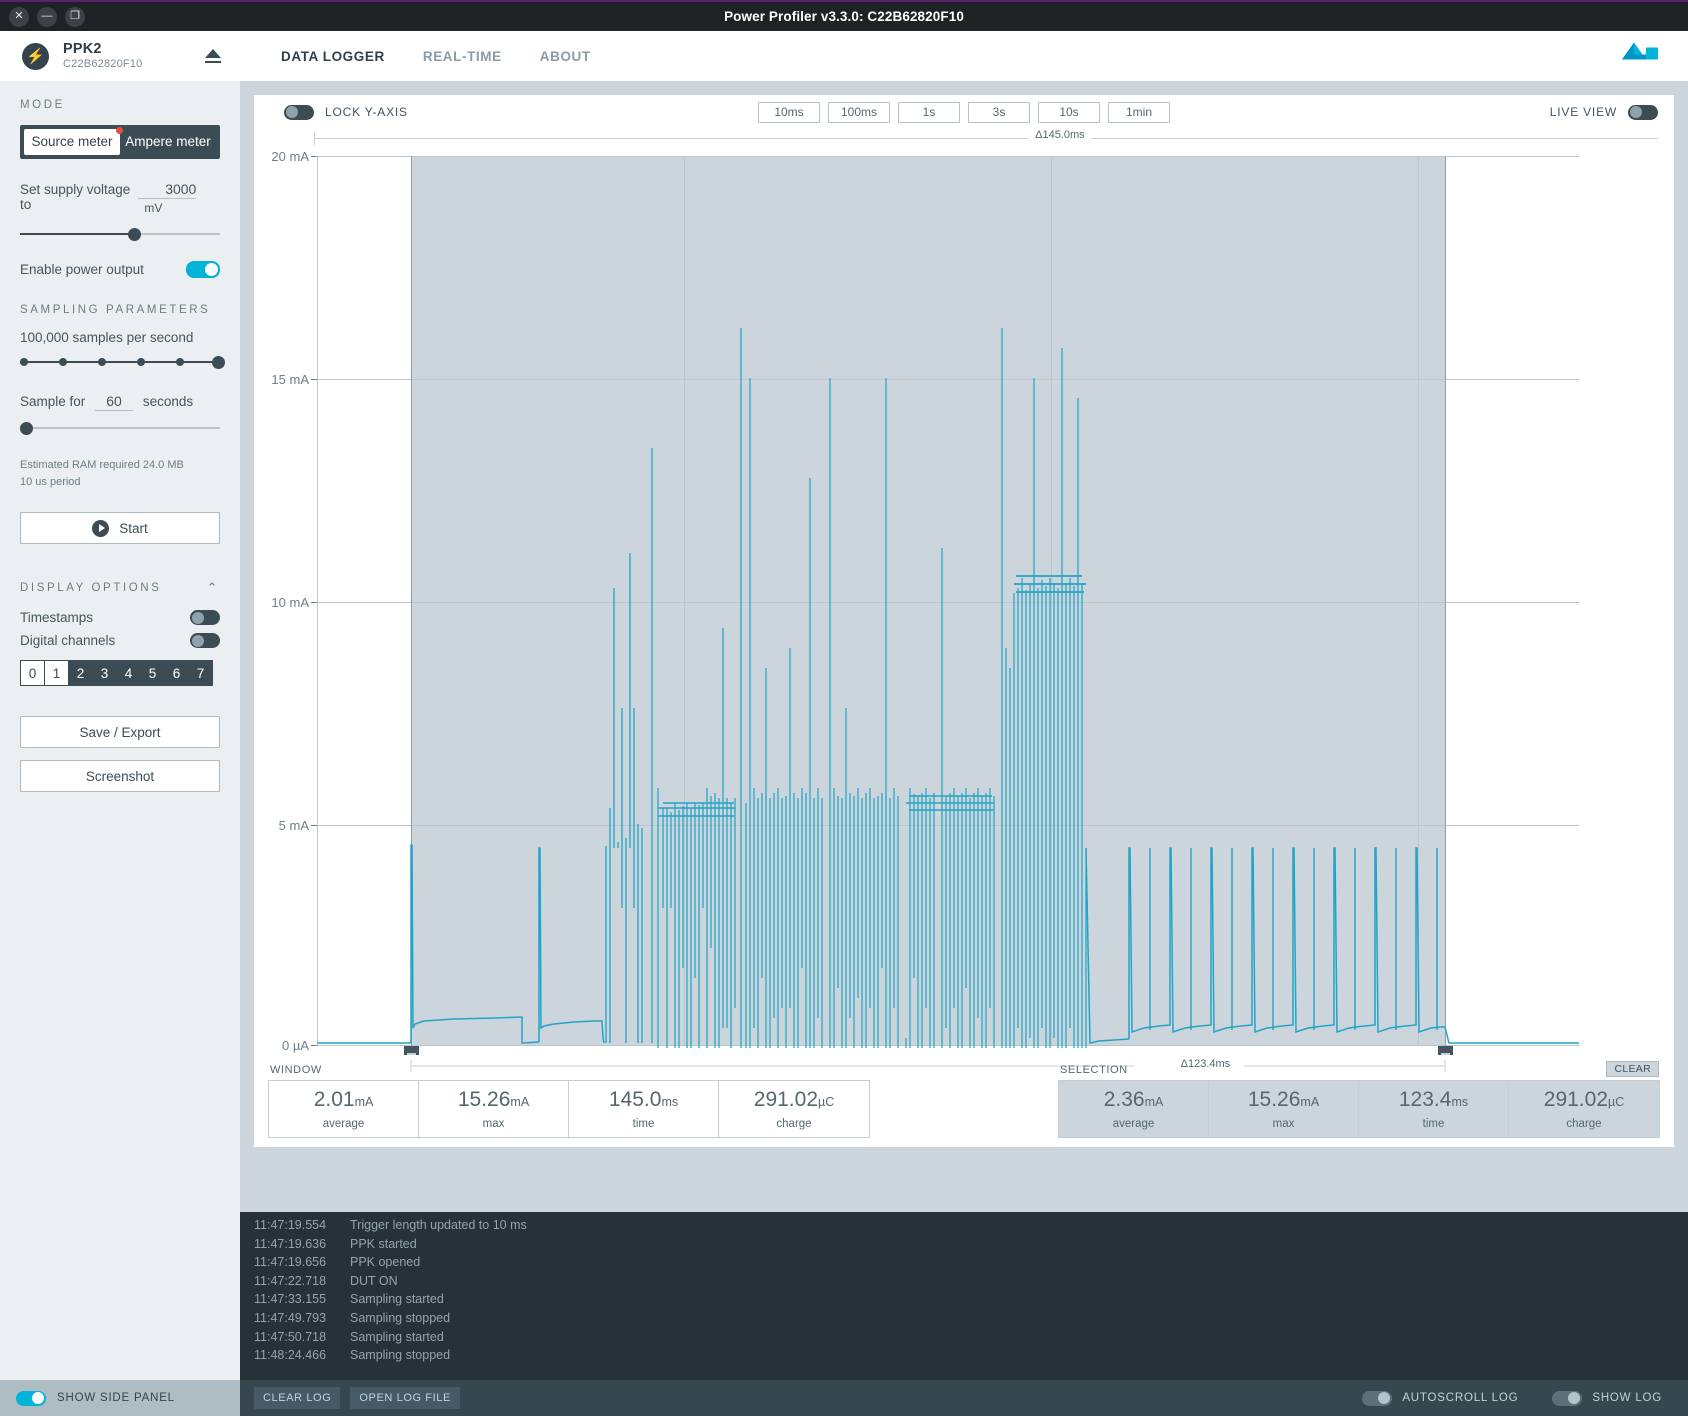 This screenshot has height=1416, width=1688. I want to click on autoscroll-log-toggle, so click(1377, 1398).